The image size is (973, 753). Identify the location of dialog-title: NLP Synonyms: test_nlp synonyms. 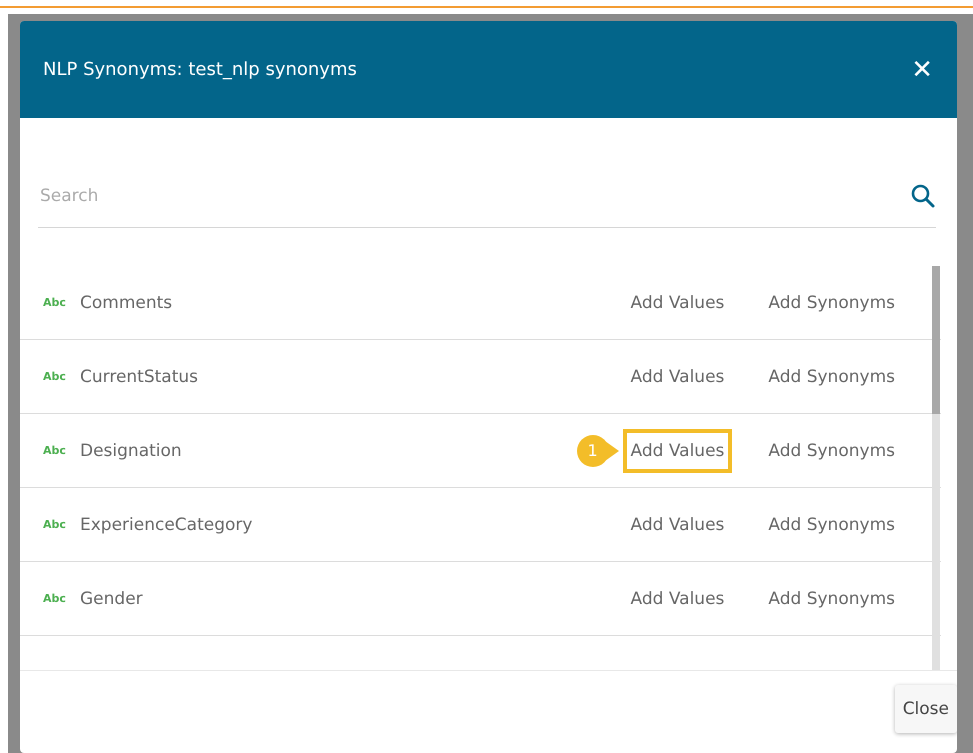
(200, 69).